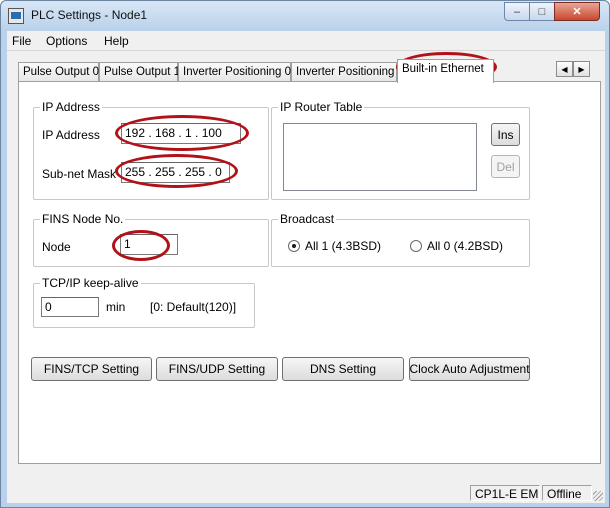 The height and width of the screenshot is (508, 610). I want to click on status-model: CP1L-E EM, so click(505, 493).